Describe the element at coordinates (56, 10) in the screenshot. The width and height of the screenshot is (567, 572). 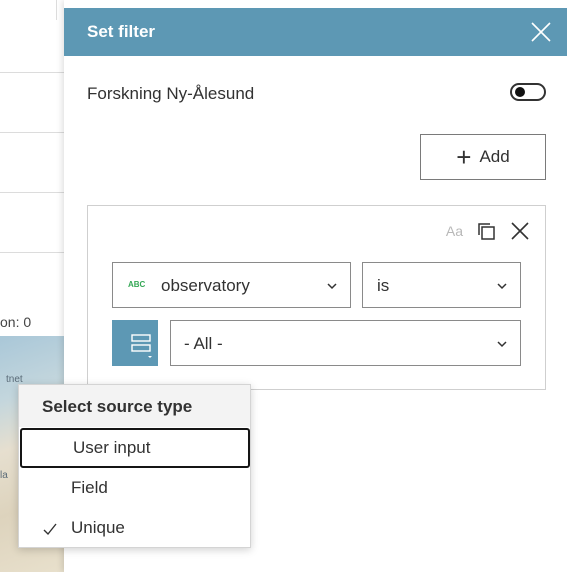
I see `background-divider` at that location.